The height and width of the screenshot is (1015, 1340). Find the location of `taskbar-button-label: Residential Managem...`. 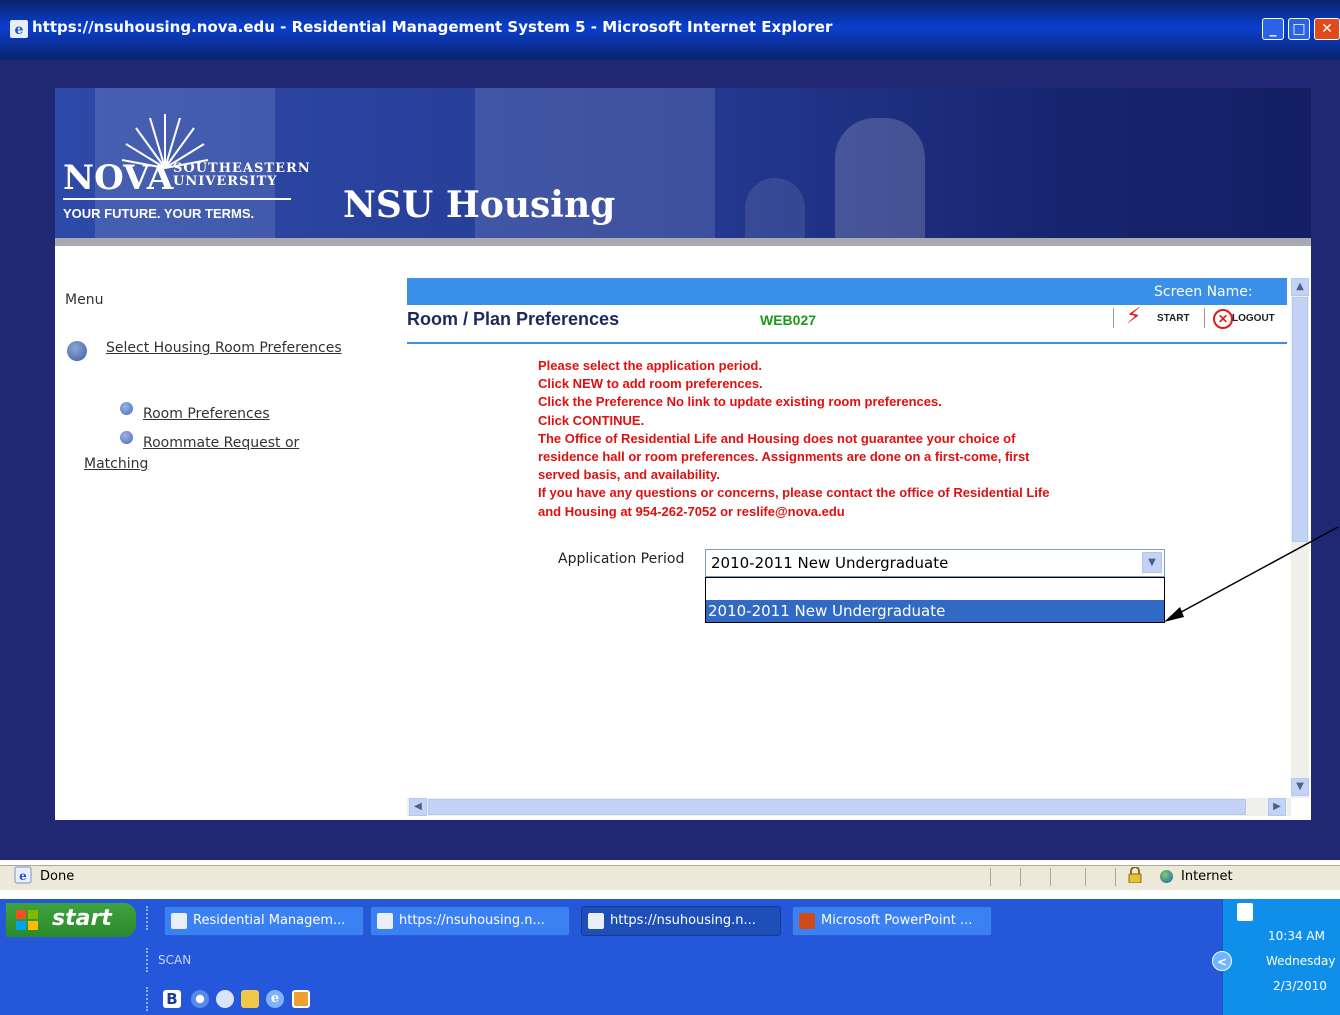

taskbar-button-label: Residential Managem... is located at coordinates (269, 920).